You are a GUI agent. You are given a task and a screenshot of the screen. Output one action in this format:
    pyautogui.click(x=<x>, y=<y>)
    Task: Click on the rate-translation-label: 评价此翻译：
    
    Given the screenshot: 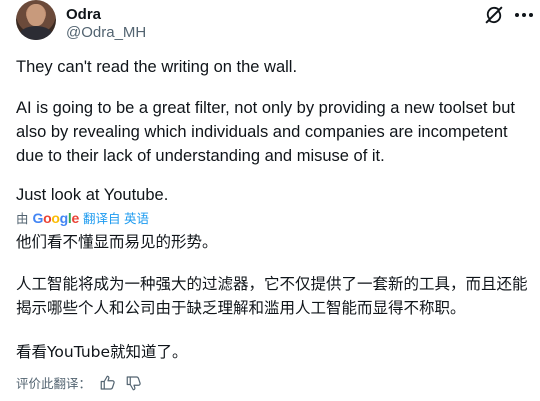 What is the action you would take?
    pyautogui.click(x=54, y=384)
    